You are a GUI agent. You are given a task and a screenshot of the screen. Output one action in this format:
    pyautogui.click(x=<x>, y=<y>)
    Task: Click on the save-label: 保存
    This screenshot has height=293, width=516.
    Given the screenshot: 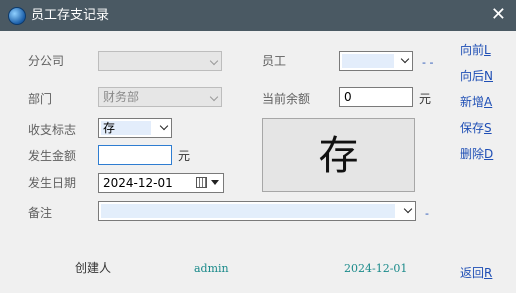 What is the action you would take?
    pyautogui.click(x=472, y=128)
    